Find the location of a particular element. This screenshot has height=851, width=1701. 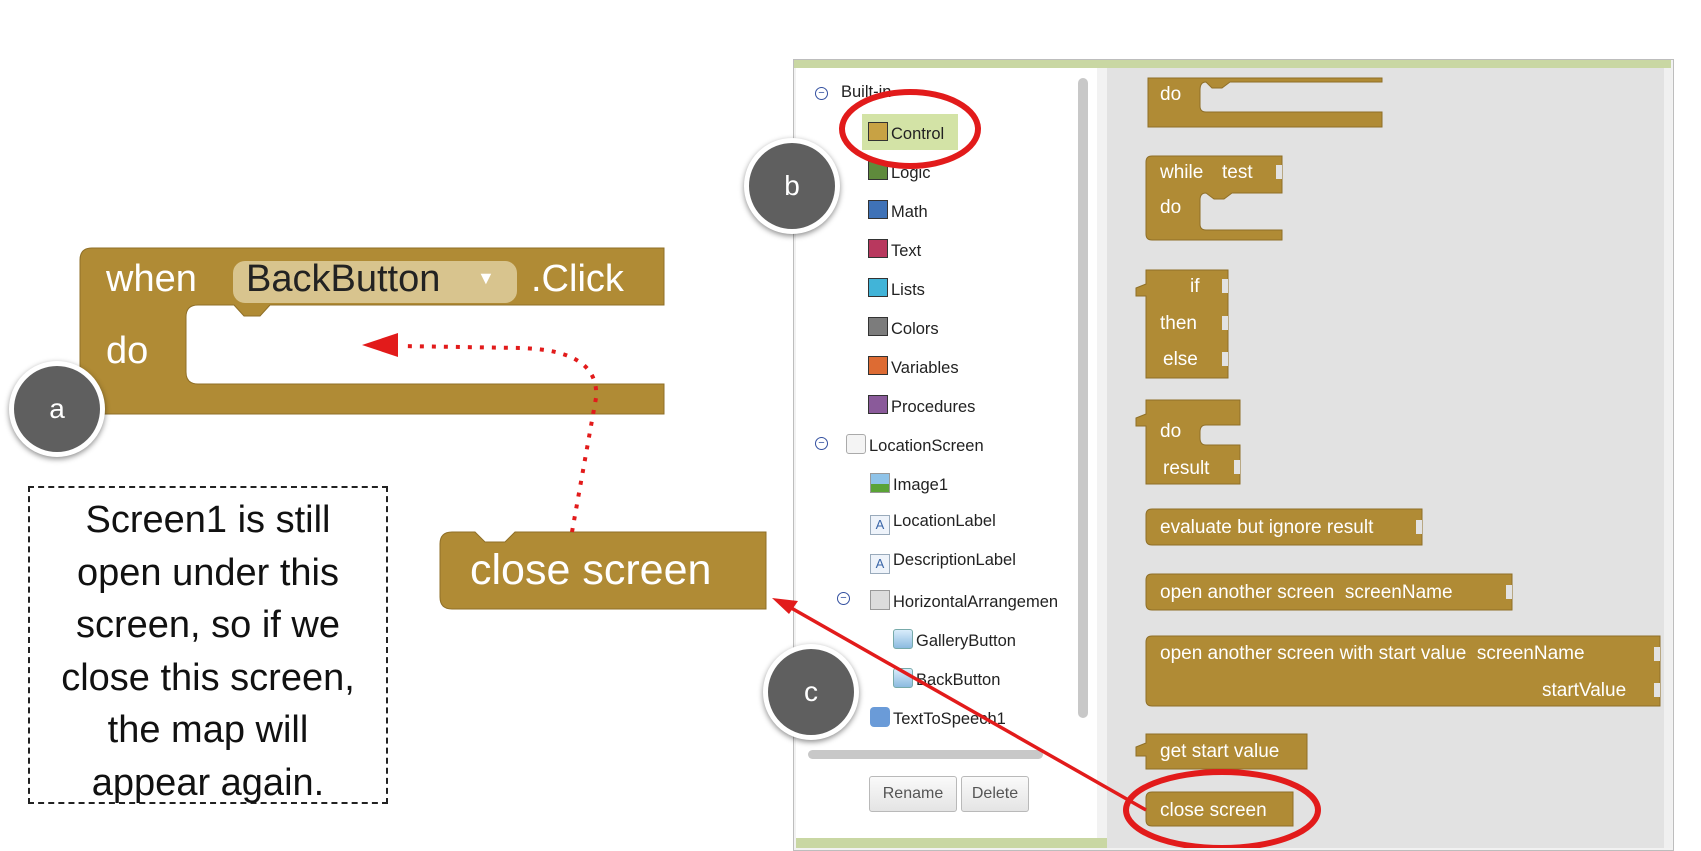

tree-component-descriptionlabel: A DescriptionLabel is located at coordinates (943, 562).